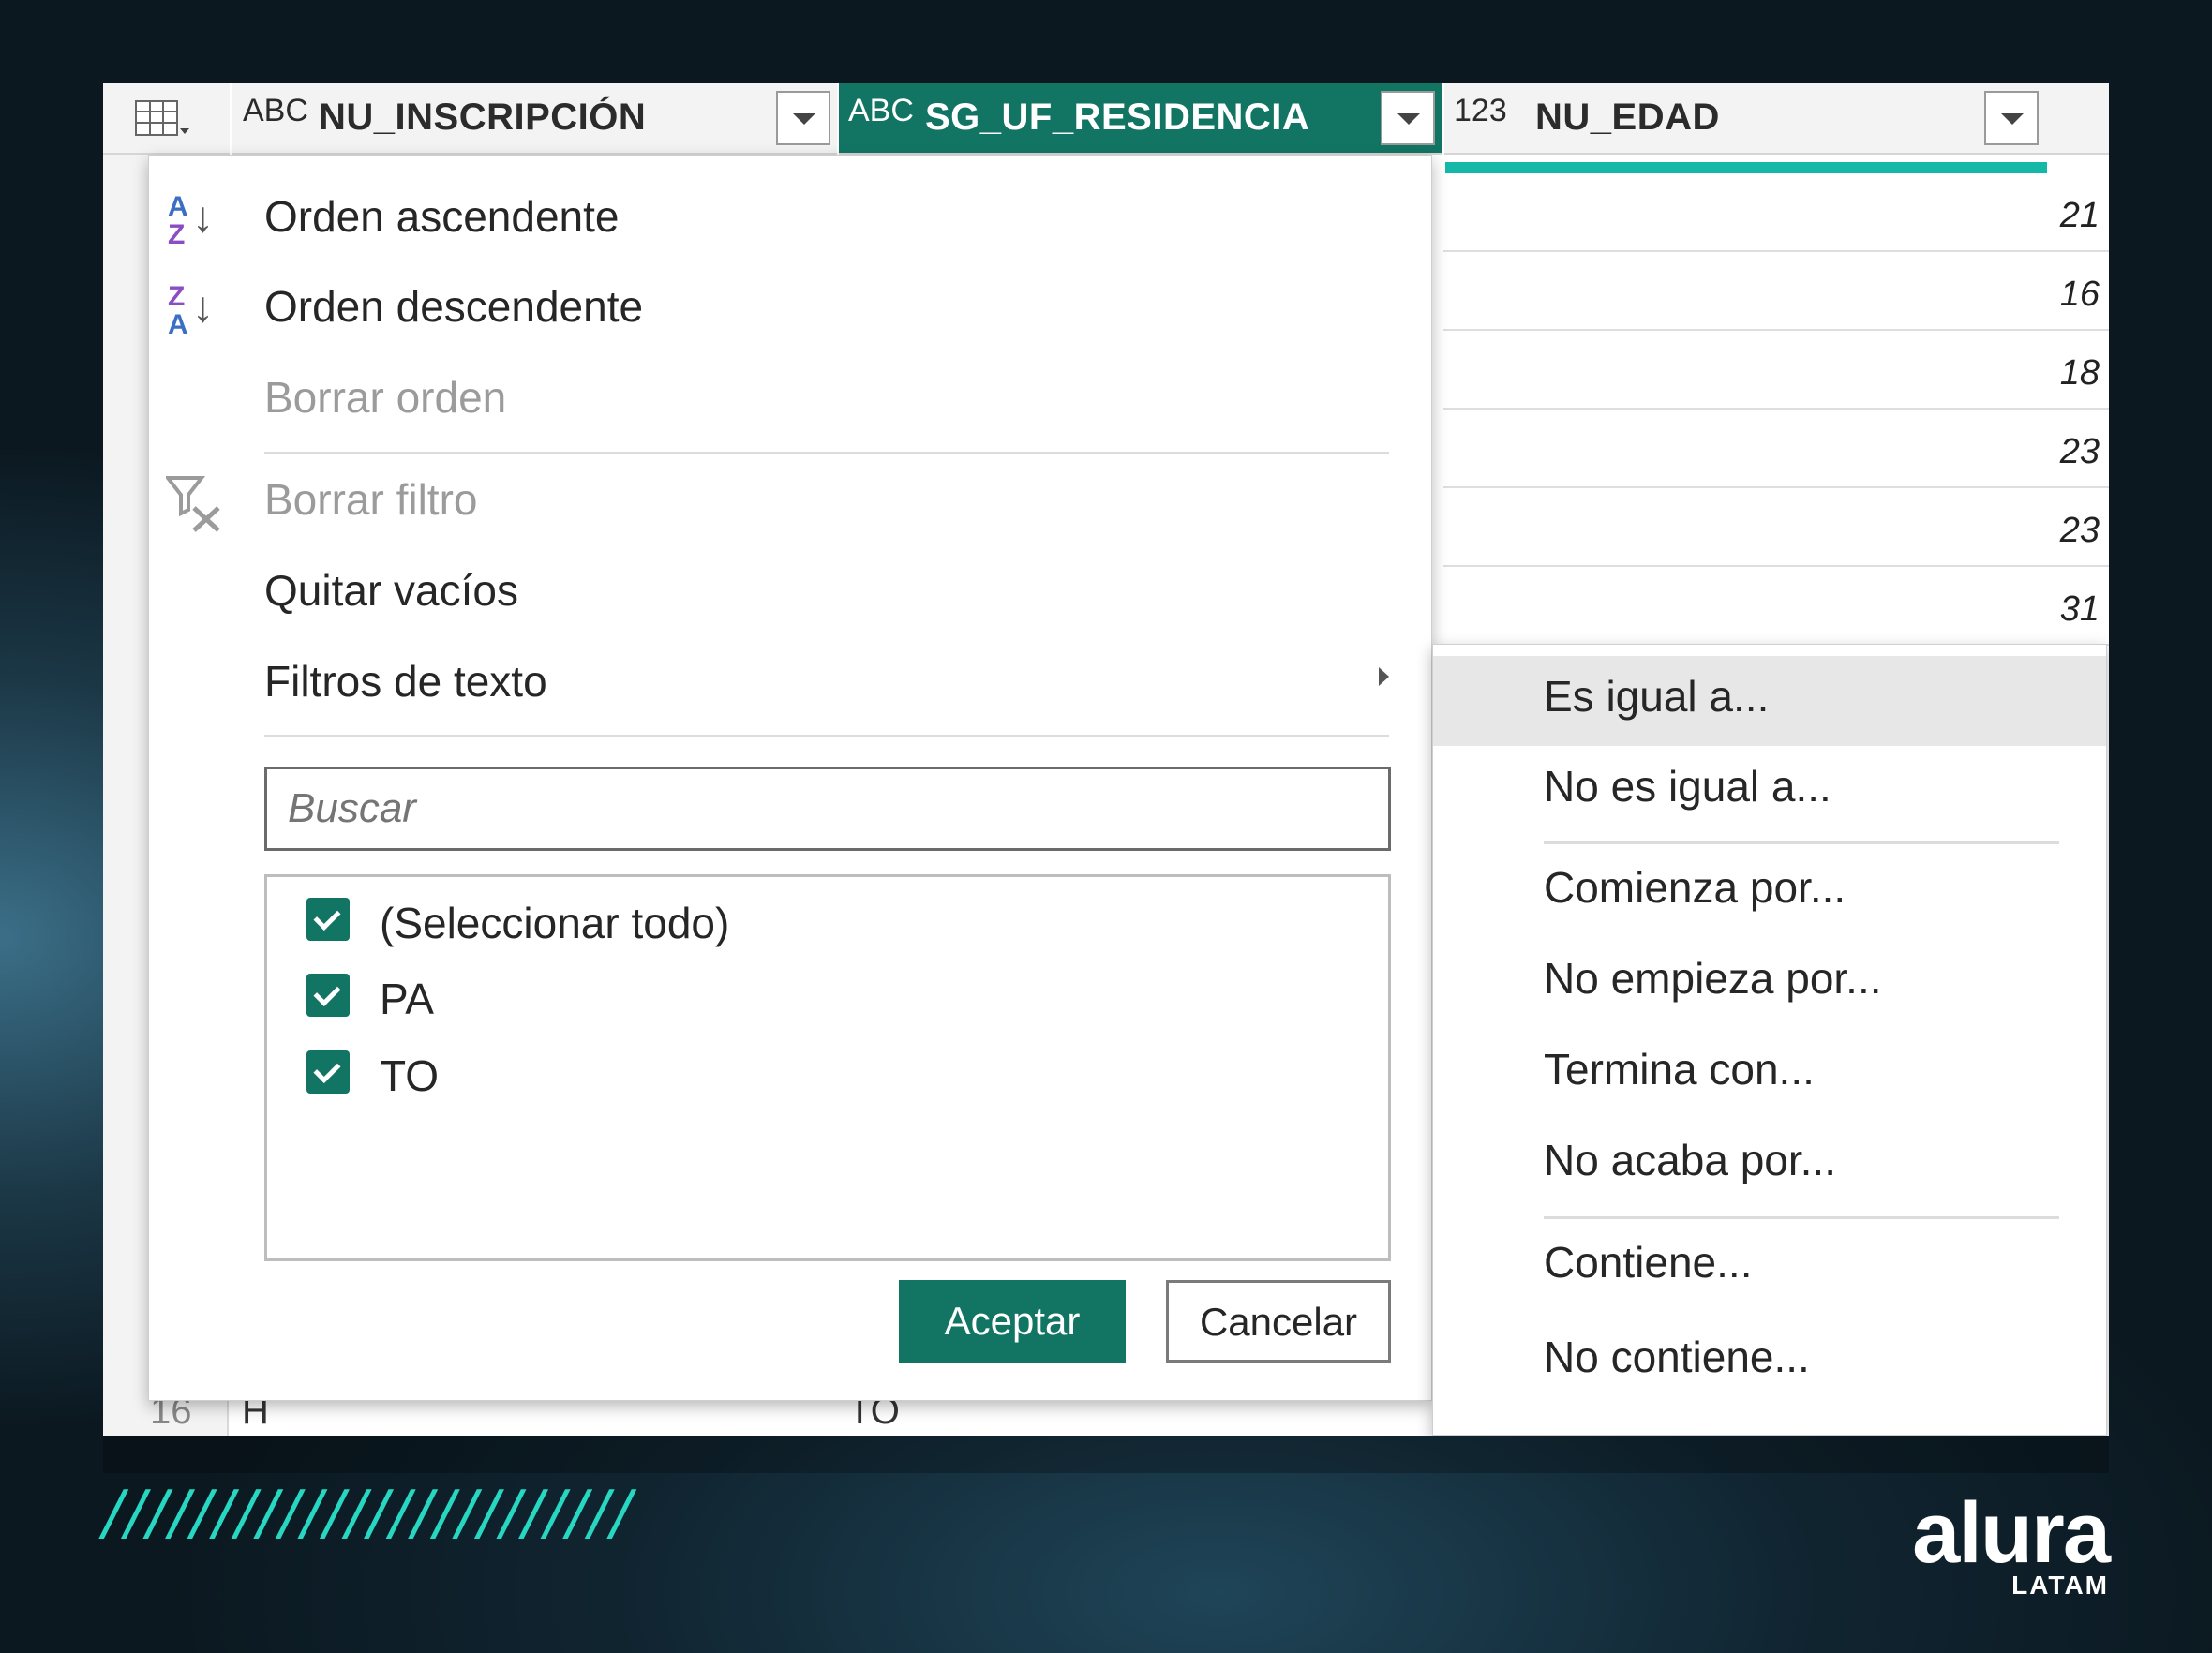  Describe the element at coordinates (391, 590) in the screenshot. I see `remove-empty-item: Quitar vacíos` at that location.